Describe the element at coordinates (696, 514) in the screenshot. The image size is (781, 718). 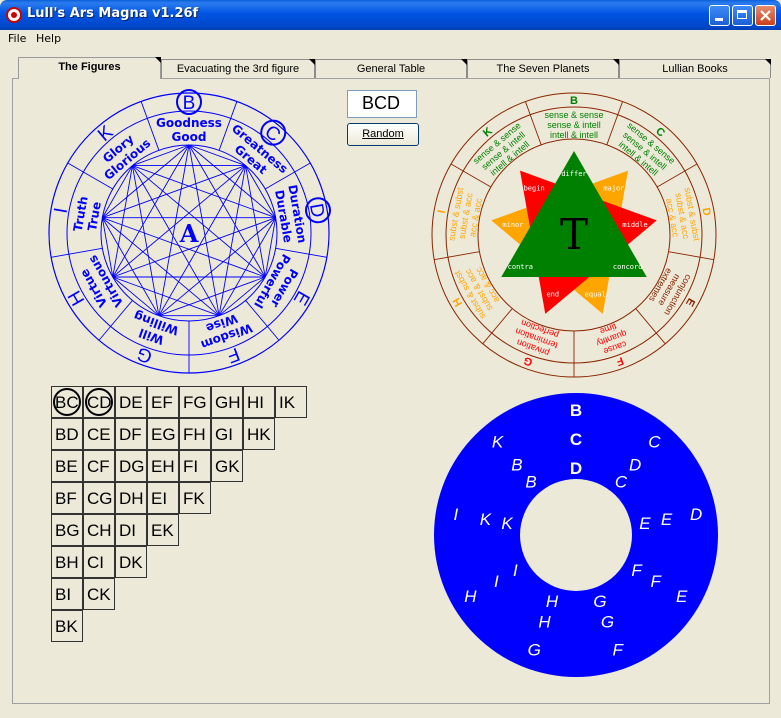
I see `wheel-letter: D` at that location.